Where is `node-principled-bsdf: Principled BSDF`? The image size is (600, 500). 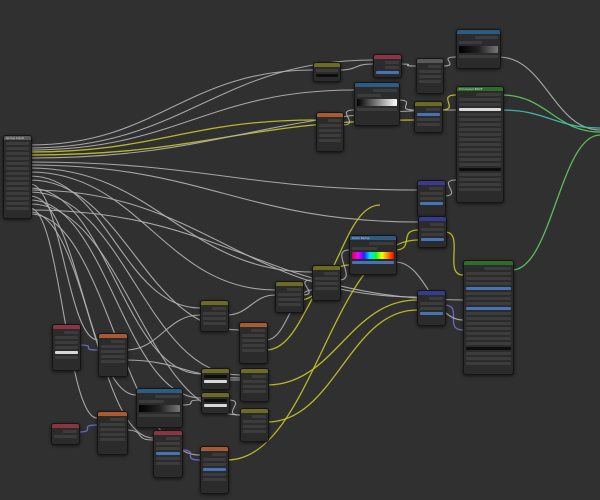 node-principled-bsdf: Principled BSDF is located at coordinates (480, 144).